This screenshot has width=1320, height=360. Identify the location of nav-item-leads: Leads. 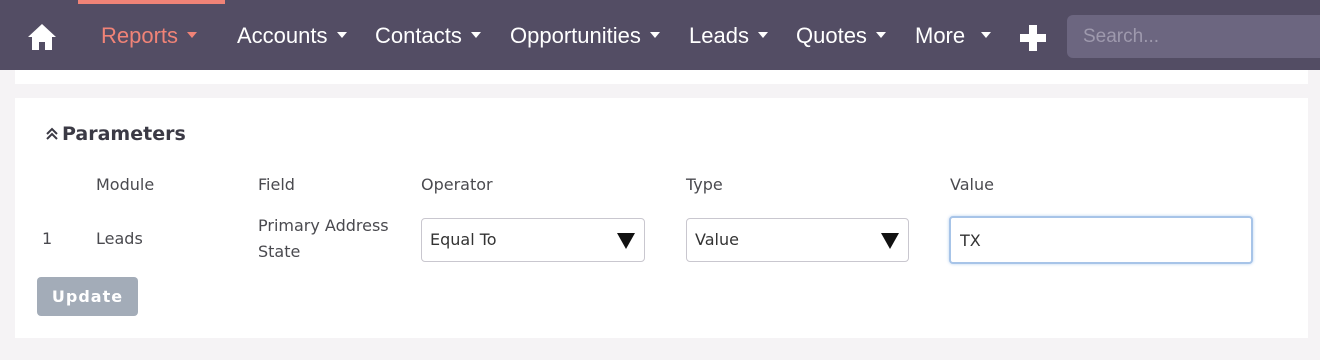
(728, 36).